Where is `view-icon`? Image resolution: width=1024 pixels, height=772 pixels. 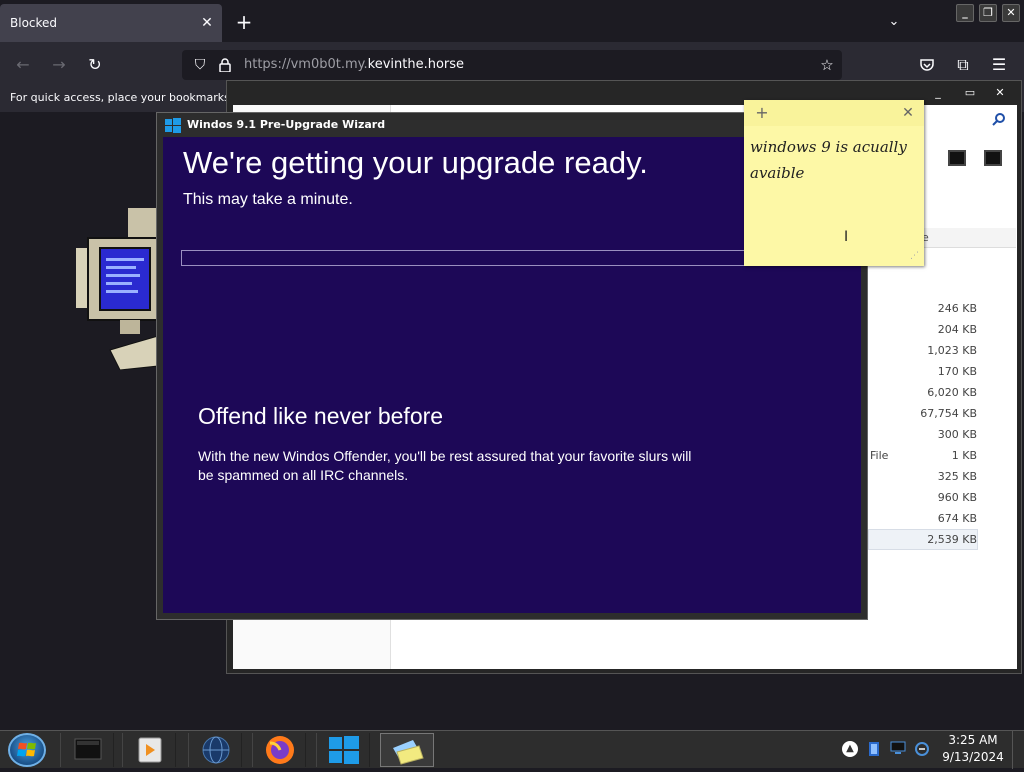
view-icon is located at coordinates (957, 158).